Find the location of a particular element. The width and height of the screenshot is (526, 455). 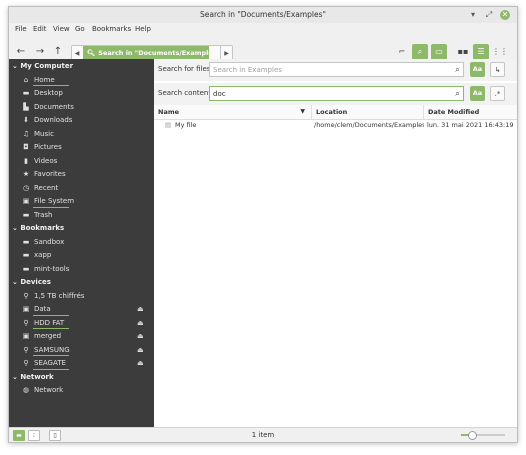

sidebar-section-devices: ⌄ Devices is located at coordinates (31, 282).